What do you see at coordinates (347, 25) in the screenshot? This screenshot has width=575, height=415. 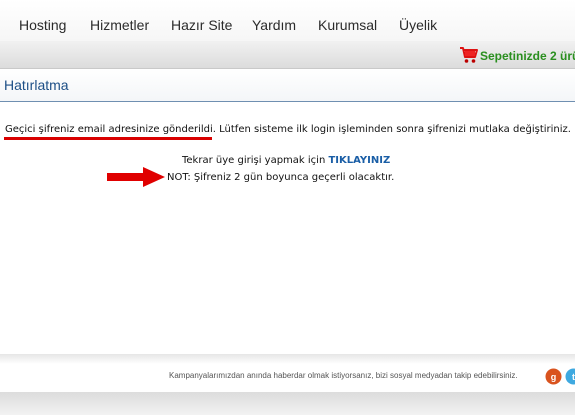 I see `nav-item-kurumsal: Kurumsal` at bounding box center [347, 25].